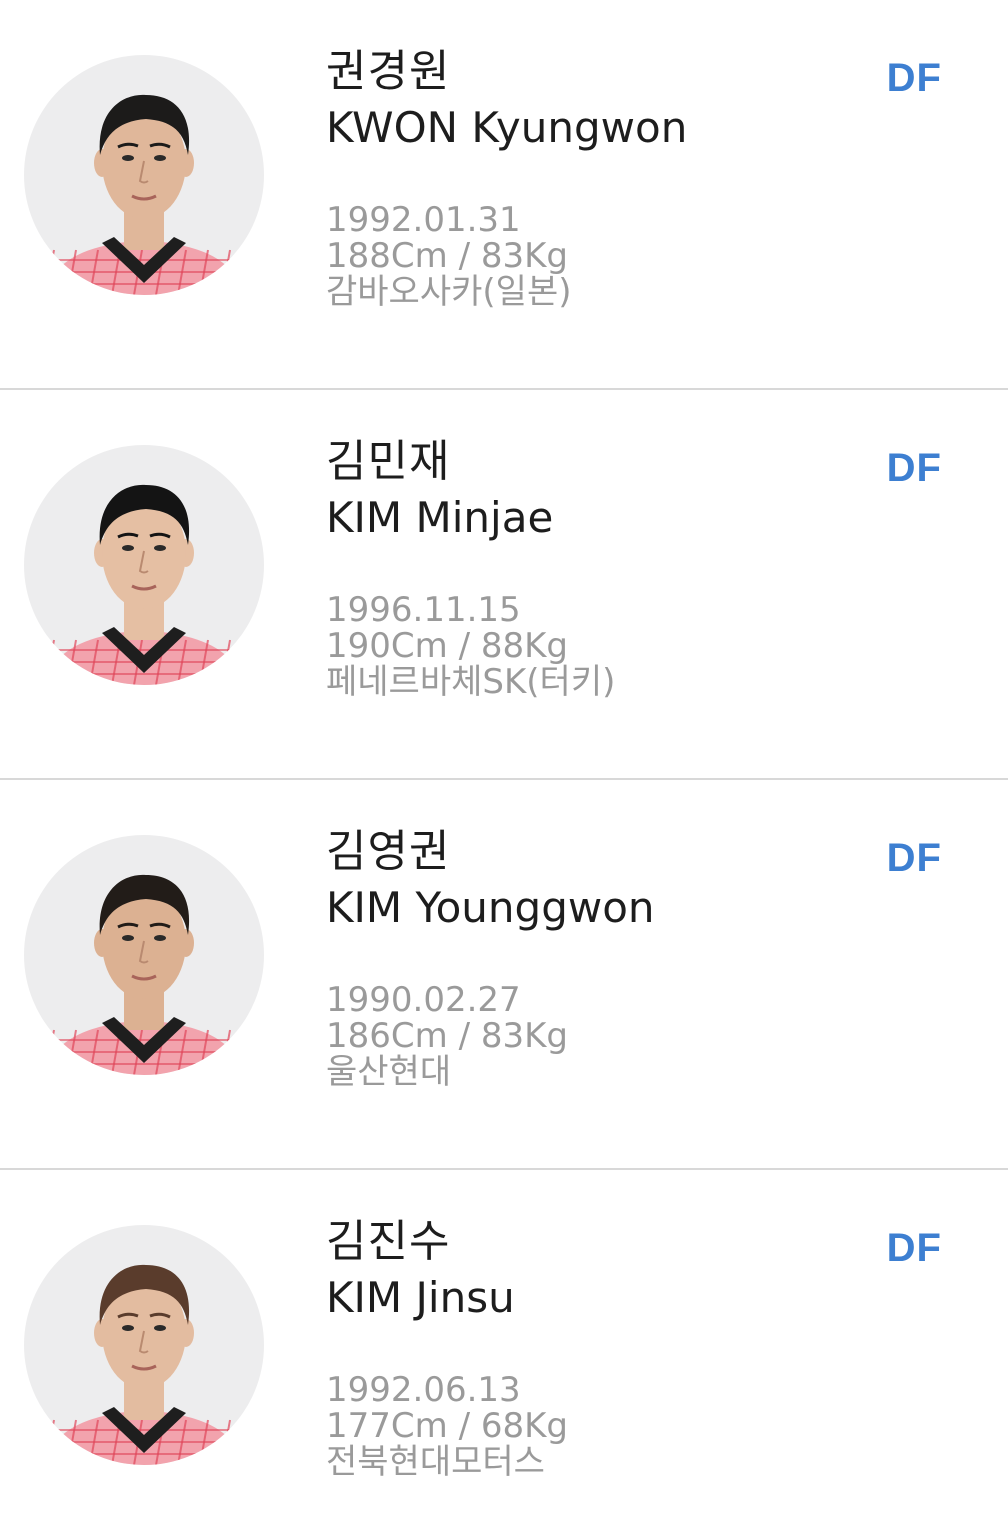 Image resolution: width=1008 pixels, height=1525 pixels. I want to click on player-name-korean: 김진수, so click(388, 1241).